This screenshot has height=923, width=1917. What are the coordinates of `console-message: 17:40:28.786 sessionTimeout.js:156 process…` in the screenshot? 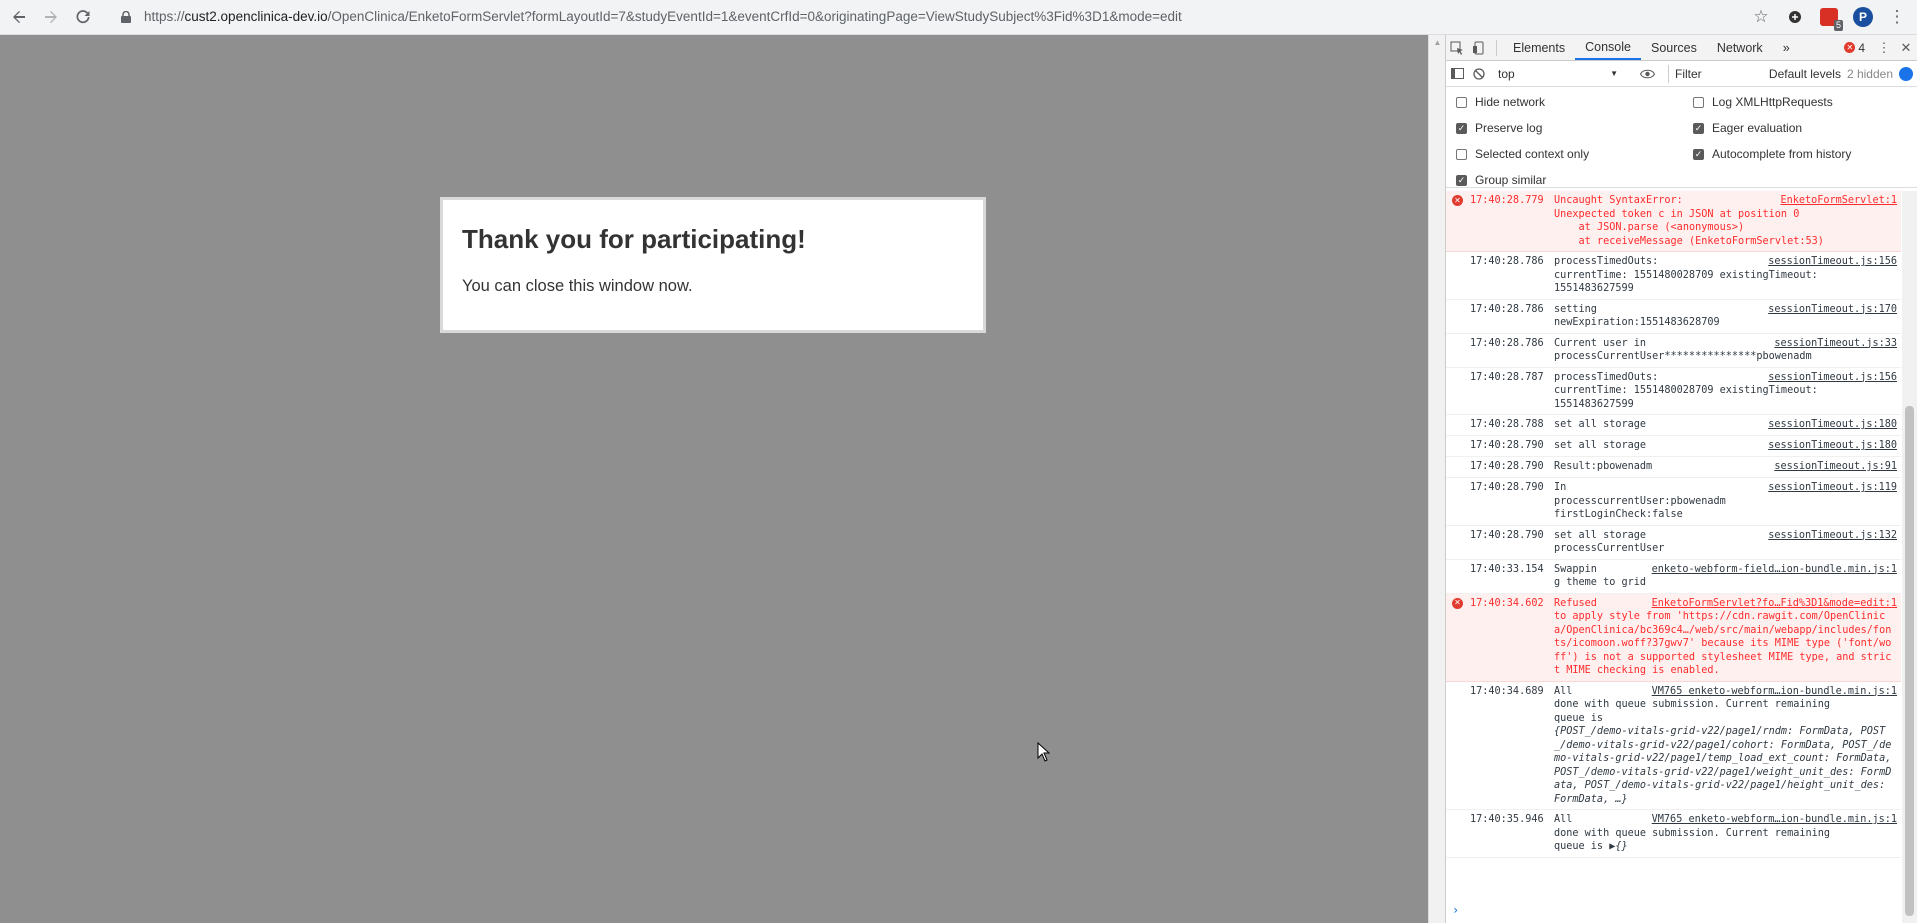 It's located at (1673, 276).